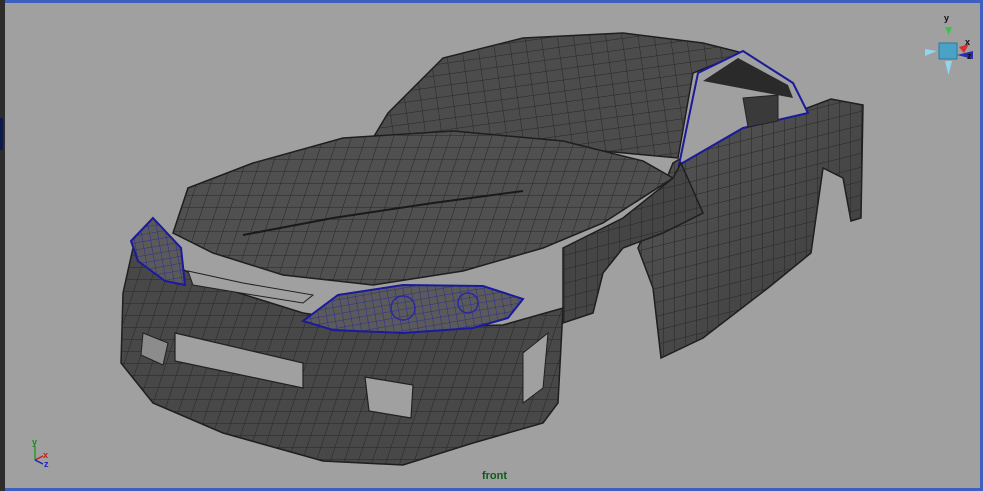  Describe the element at coordinates (2, 245) in the screenshot. I see `panel-edge` at that location.